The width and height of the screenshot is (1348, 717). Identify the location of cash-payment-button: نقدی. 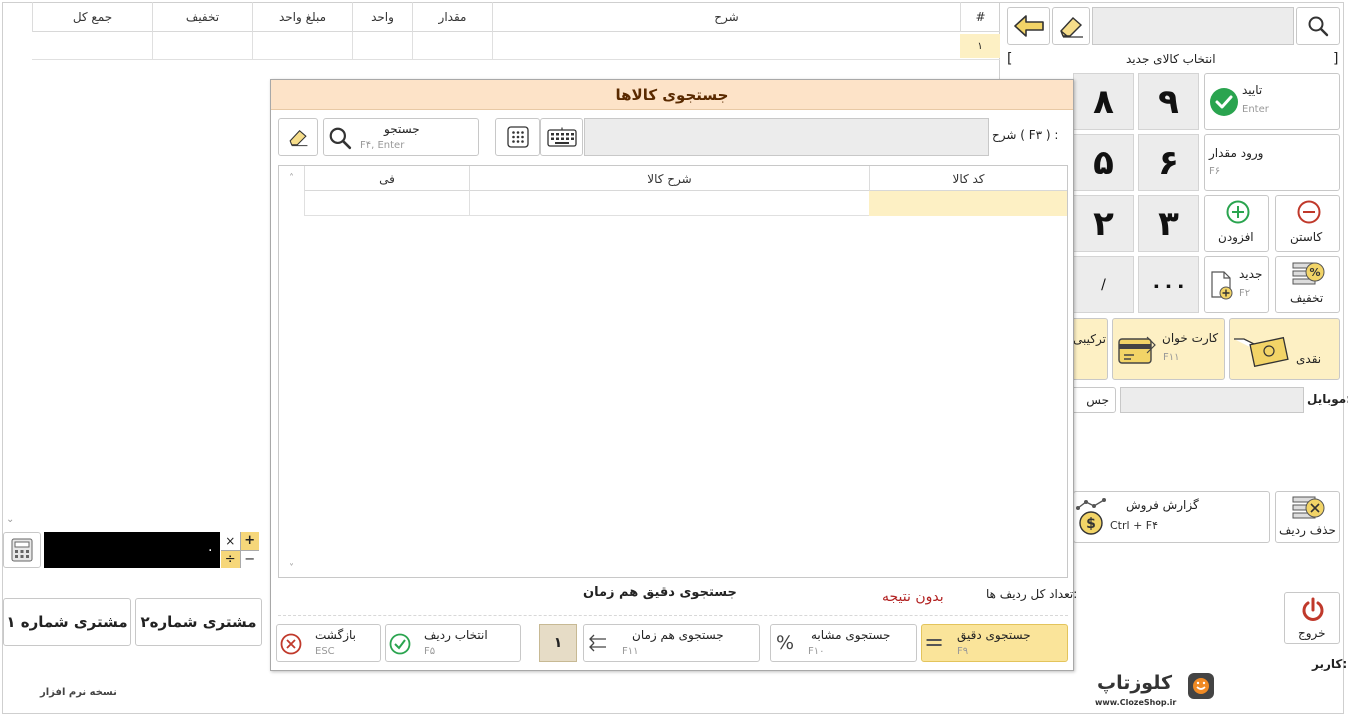
(1284, 349).